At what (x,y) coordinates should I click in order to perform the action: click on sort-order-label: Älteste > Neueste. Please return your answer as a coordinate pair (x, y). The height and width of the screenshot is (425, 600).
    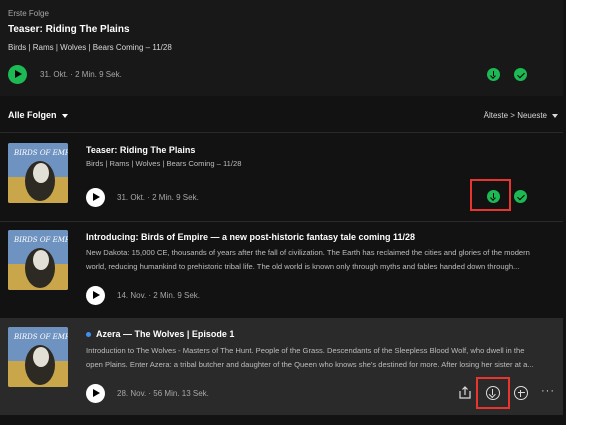
    Looking at the image, I should click on (515, 115).